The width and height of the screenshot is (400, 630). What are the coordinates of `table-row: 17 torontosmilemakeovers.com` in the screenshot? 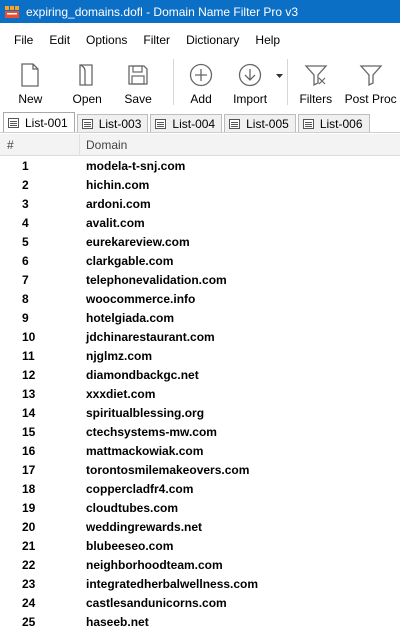 It's located at (200, 469).